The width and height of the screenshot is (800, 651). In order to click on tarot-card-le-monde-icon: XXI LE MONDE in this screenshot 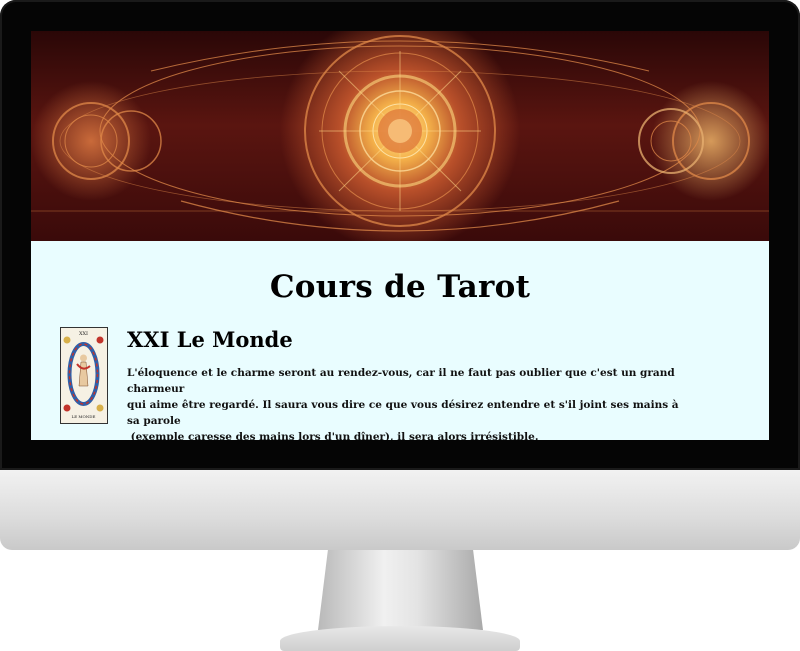, I will do `click(83, 375)`.